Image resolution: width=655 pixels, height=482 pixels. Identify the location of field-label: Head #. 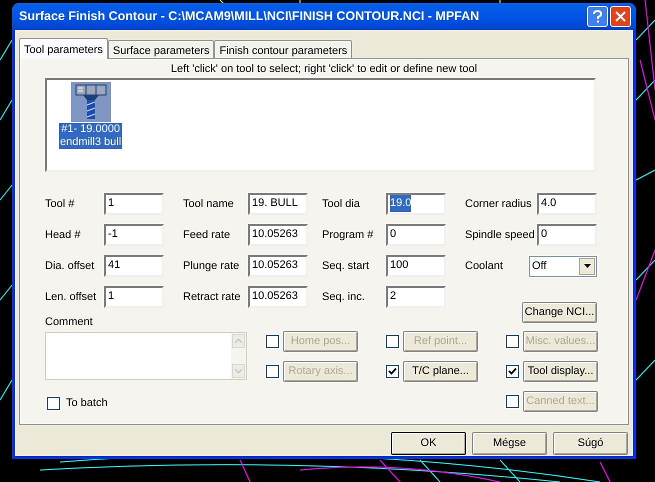
(63, 235).